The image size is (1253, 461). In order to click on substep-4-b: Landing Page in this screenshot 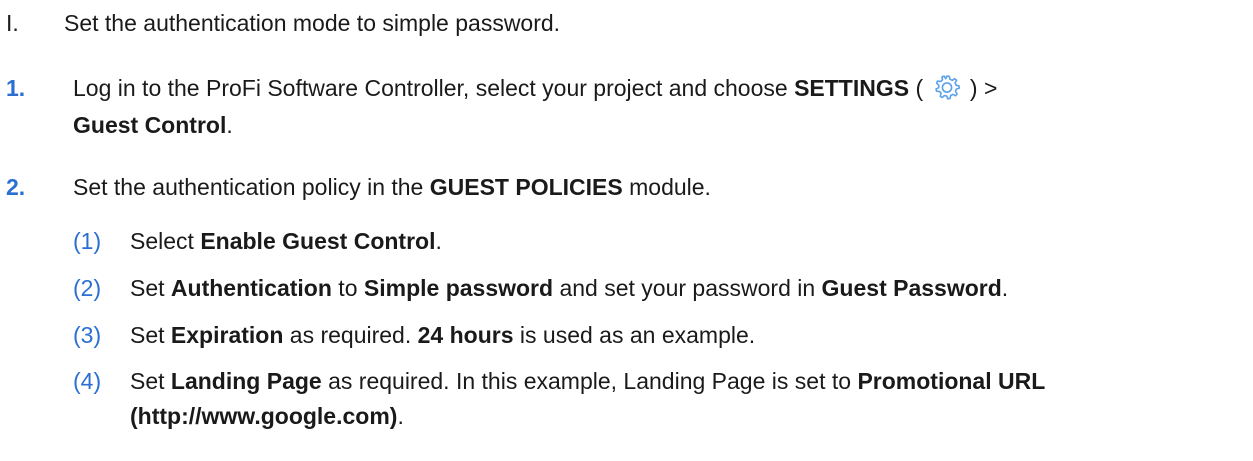, I will do `click(246, 381)`.